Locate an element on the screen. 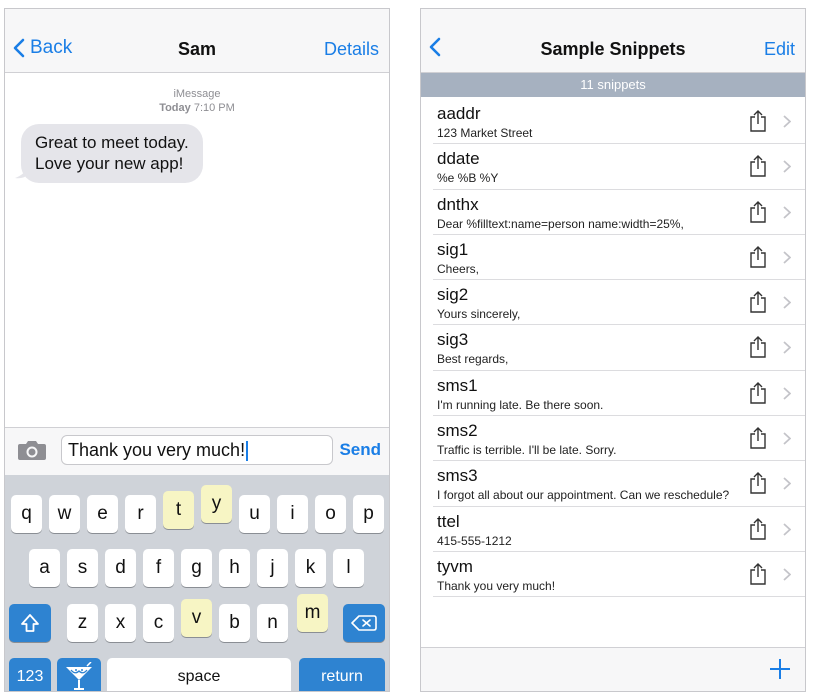 The height and width of the screenshot is (700, 816). send-button: Send is located at coordinates (360, 450).